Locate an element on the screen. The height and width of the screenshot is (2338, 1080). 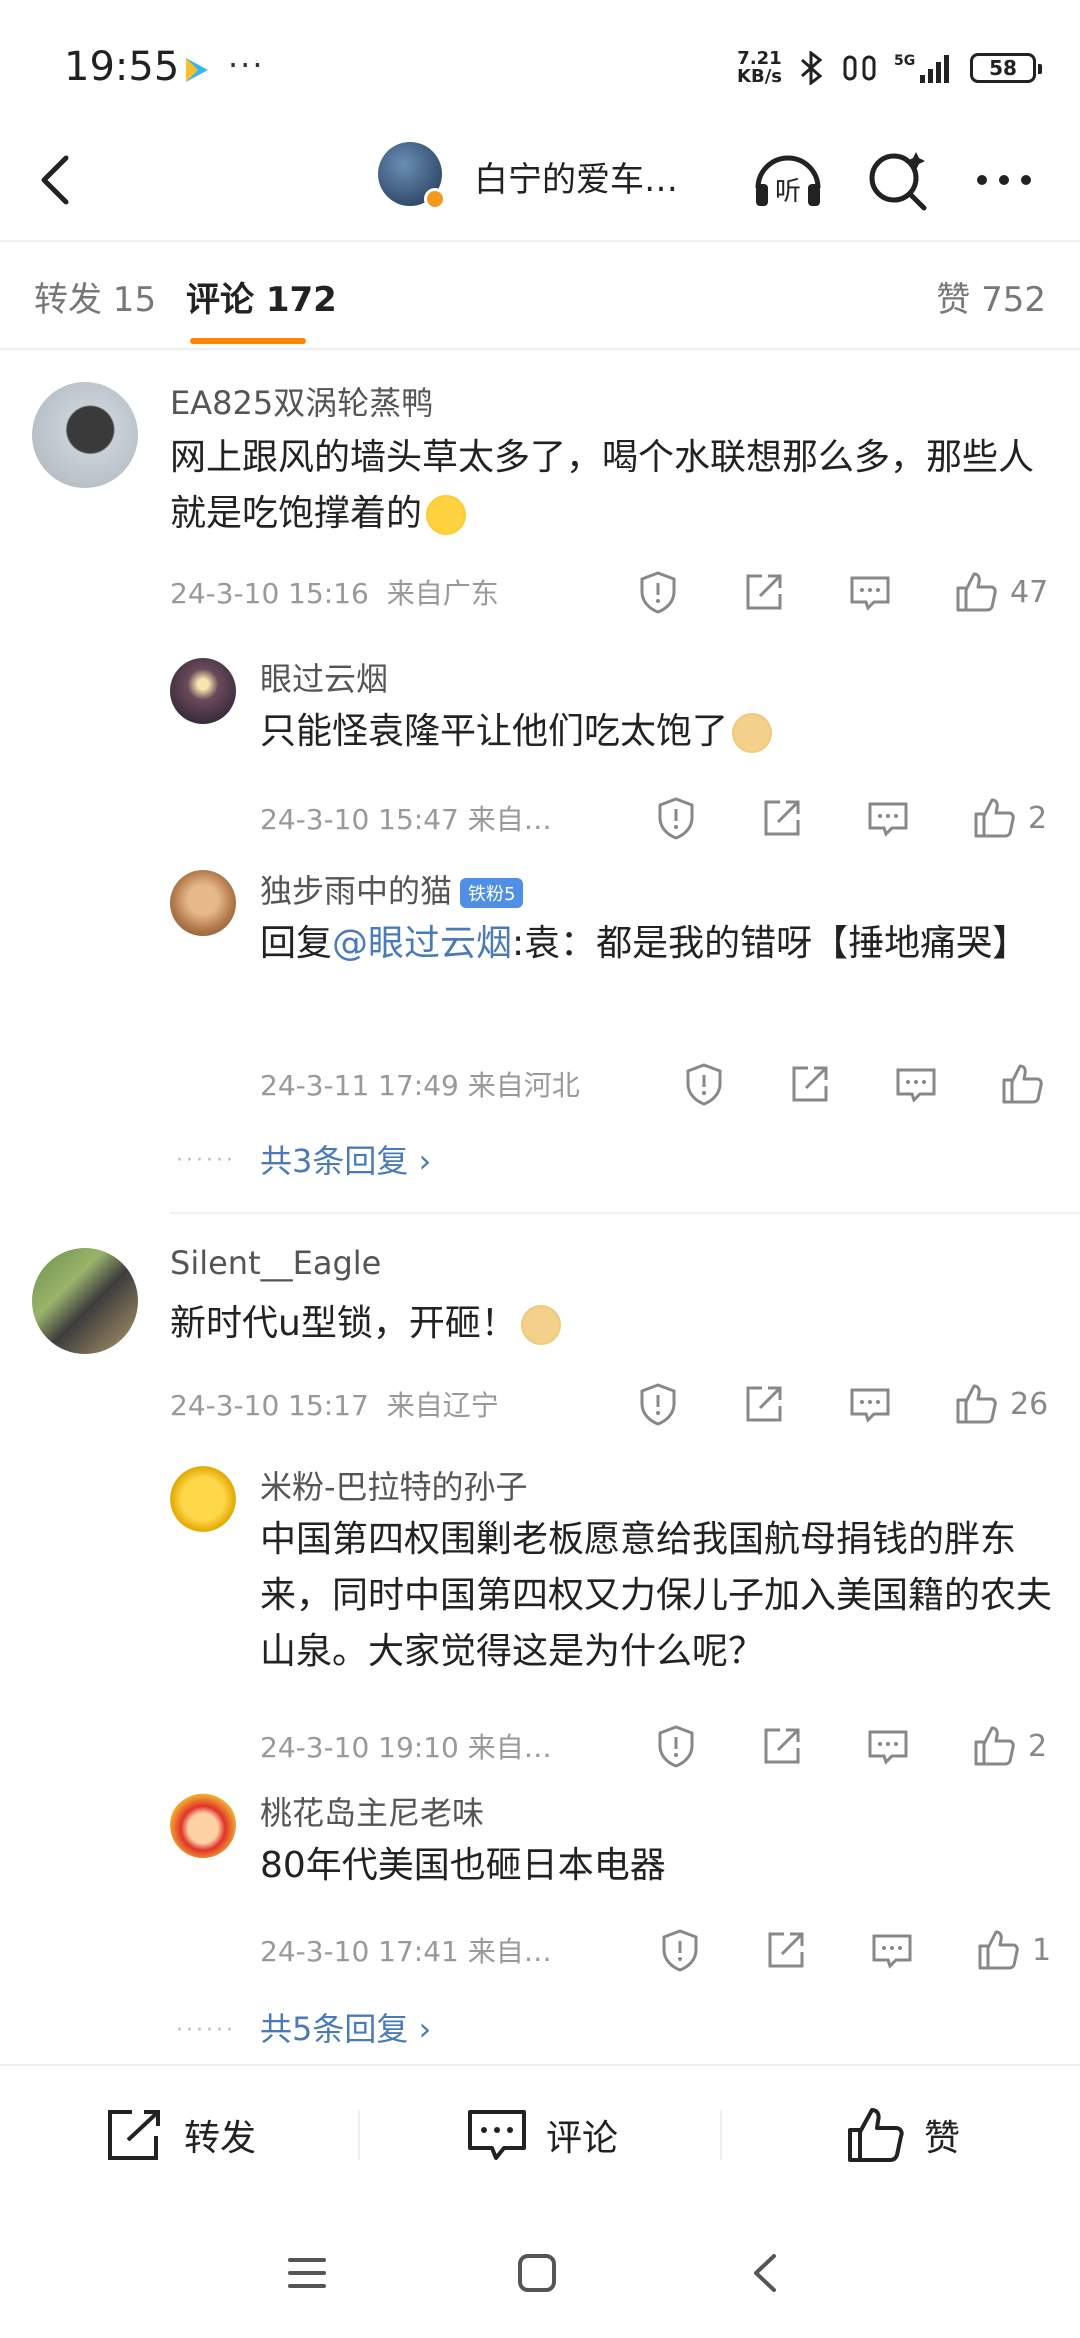
menu-icon is located at coordinates (307, 2273).